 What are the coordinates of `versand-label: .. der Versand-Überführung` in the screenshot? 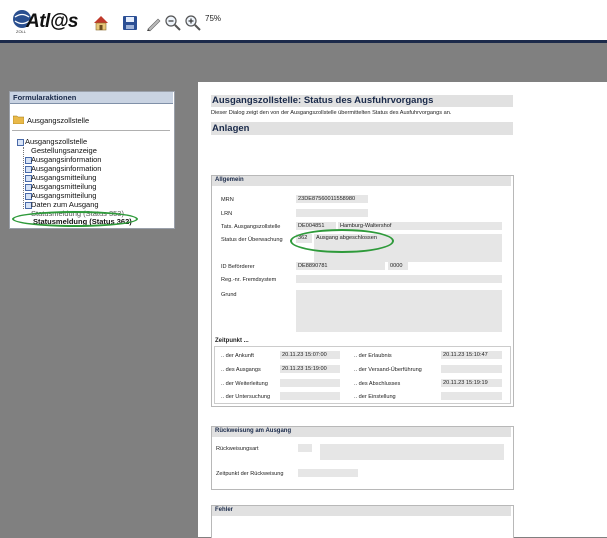 It's located at (388, 370).